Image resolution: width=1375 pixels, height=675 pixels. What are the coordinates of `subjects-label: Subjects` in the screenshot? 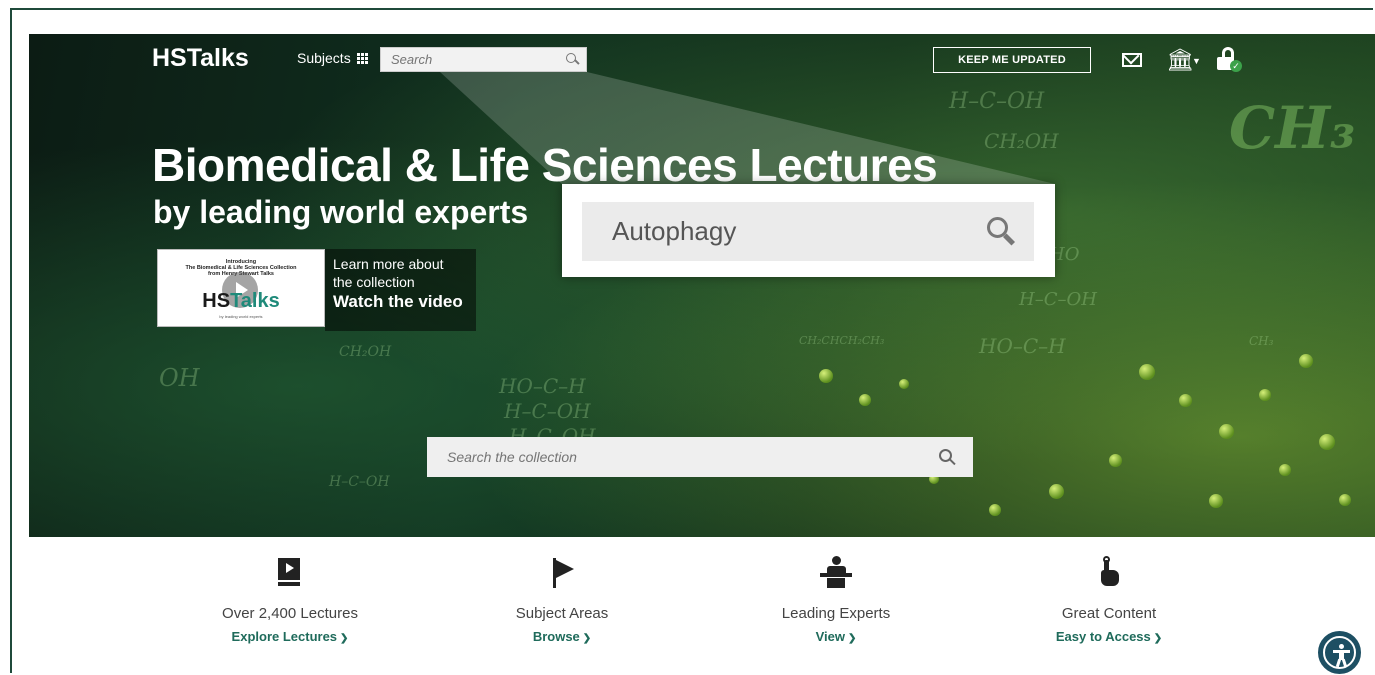 It's located at (324, 58).